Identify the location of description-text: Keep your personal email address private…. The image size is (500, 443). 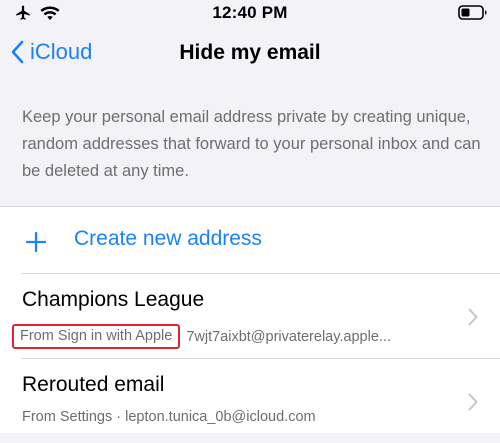
(251, 144).